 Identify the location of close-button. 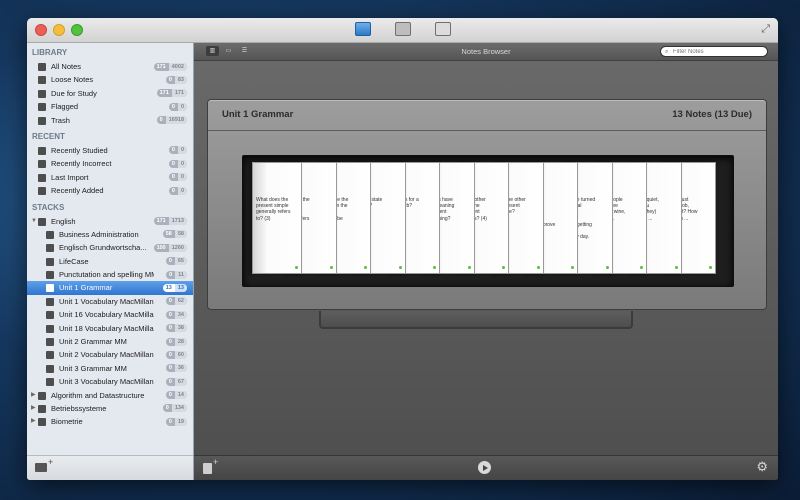
(41, 30).